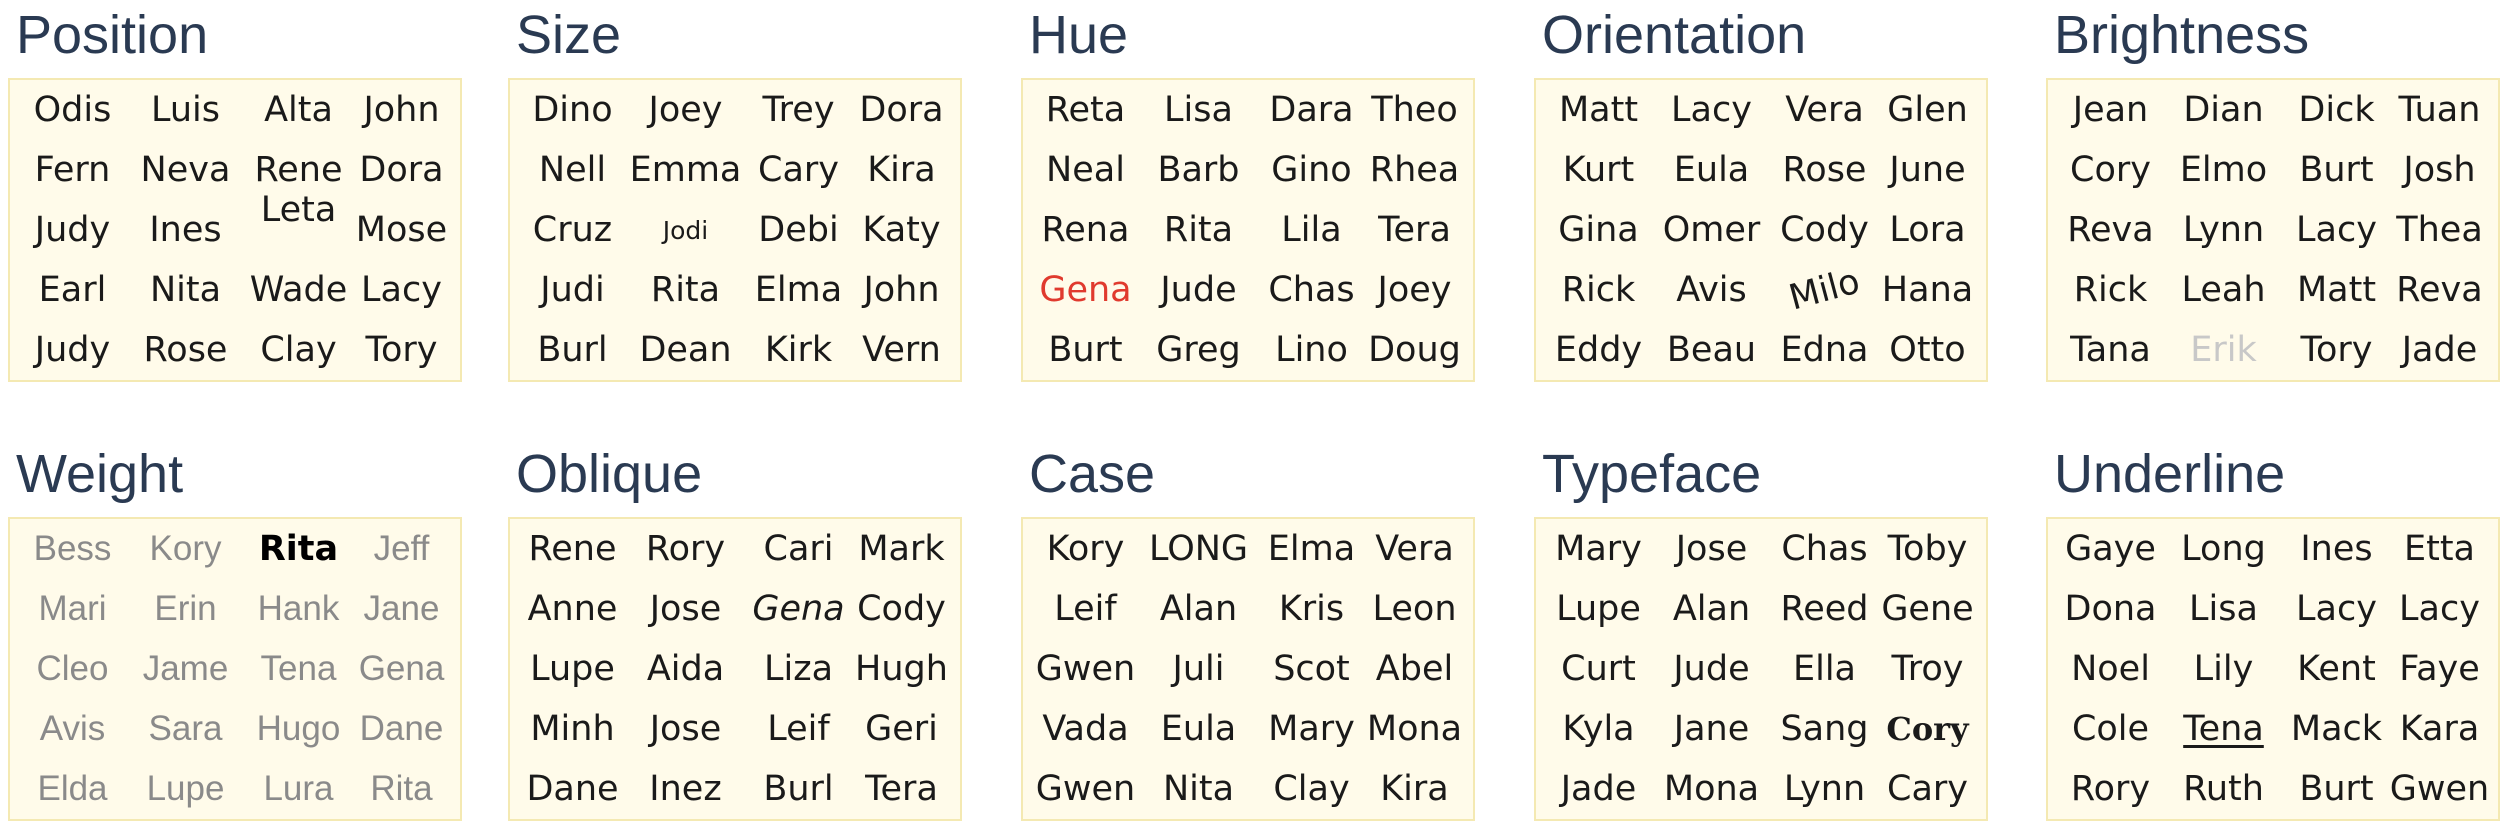  Describe the element at coordinates (2336, 350) in the screenshot. I see `name-cell: Tory` at that location.